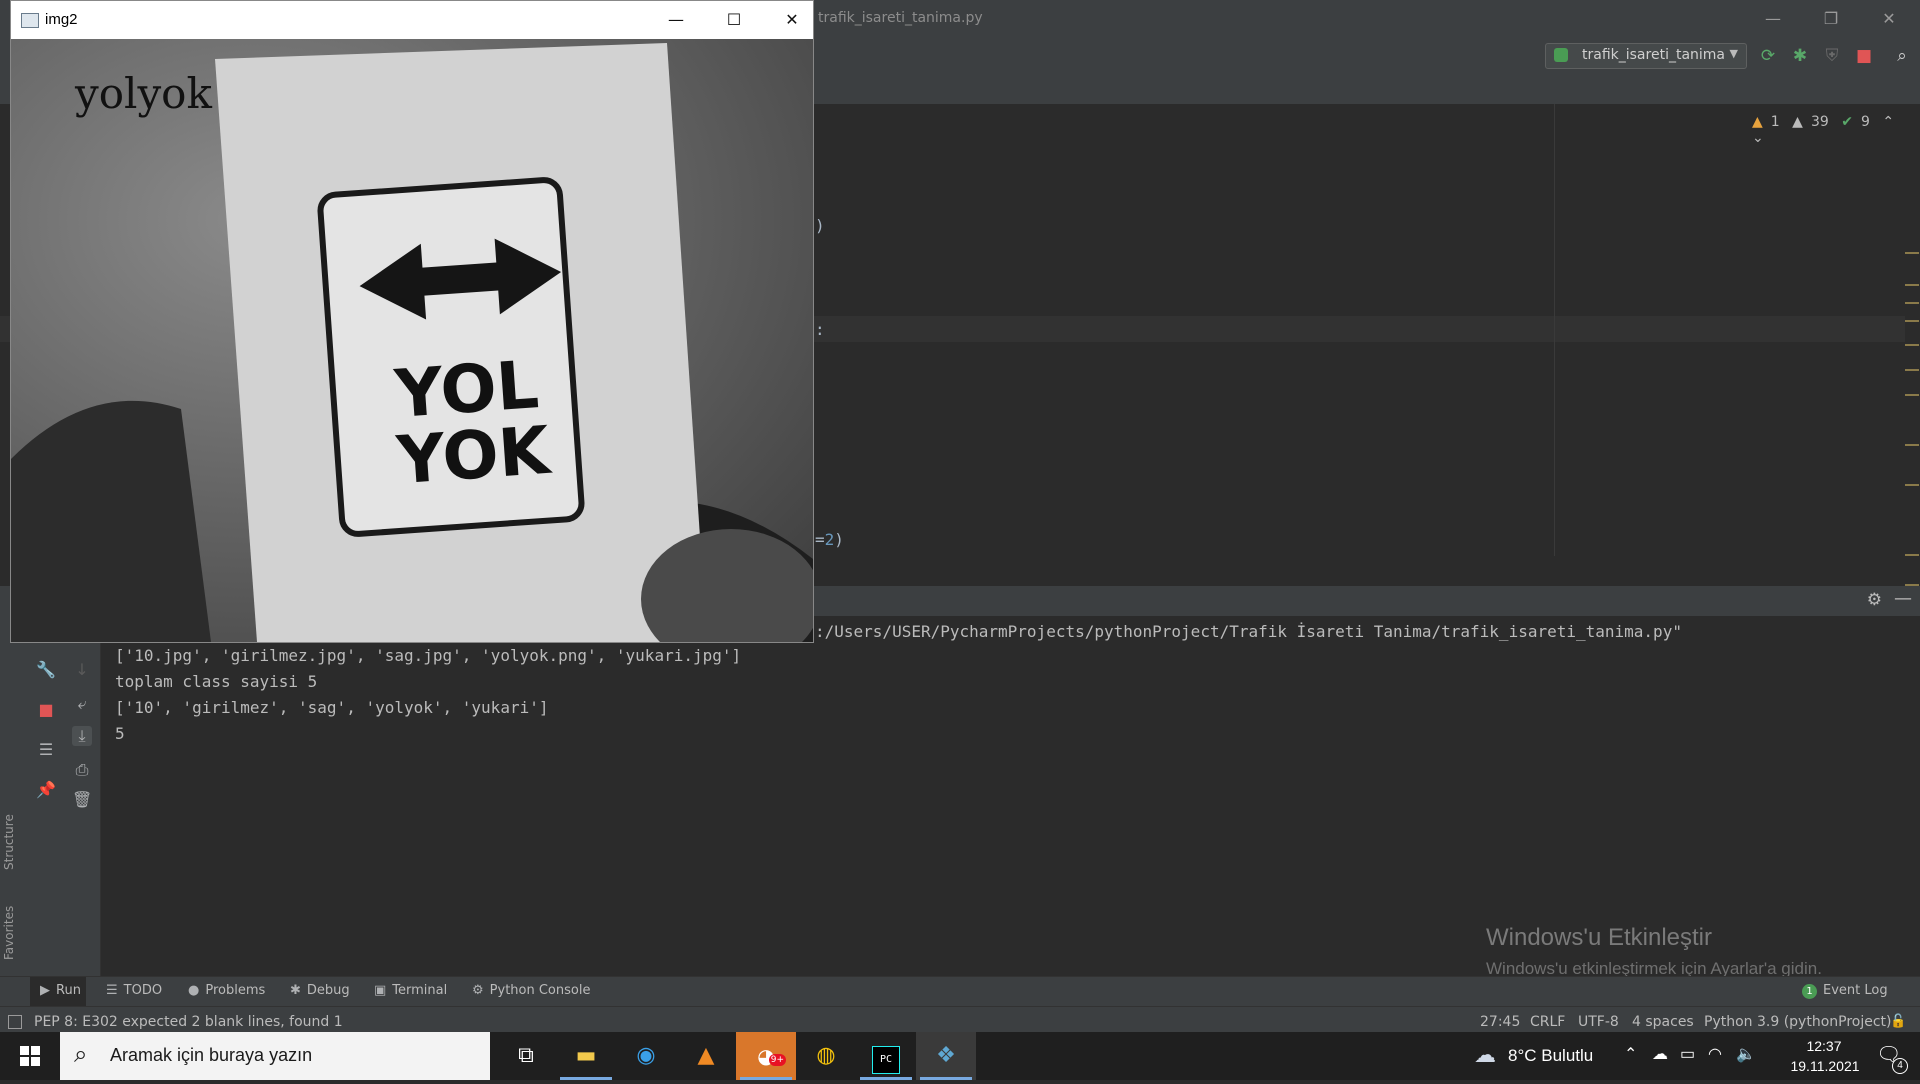  I want to click on clock-date: 19.11.2021, so click(1825, 1066).